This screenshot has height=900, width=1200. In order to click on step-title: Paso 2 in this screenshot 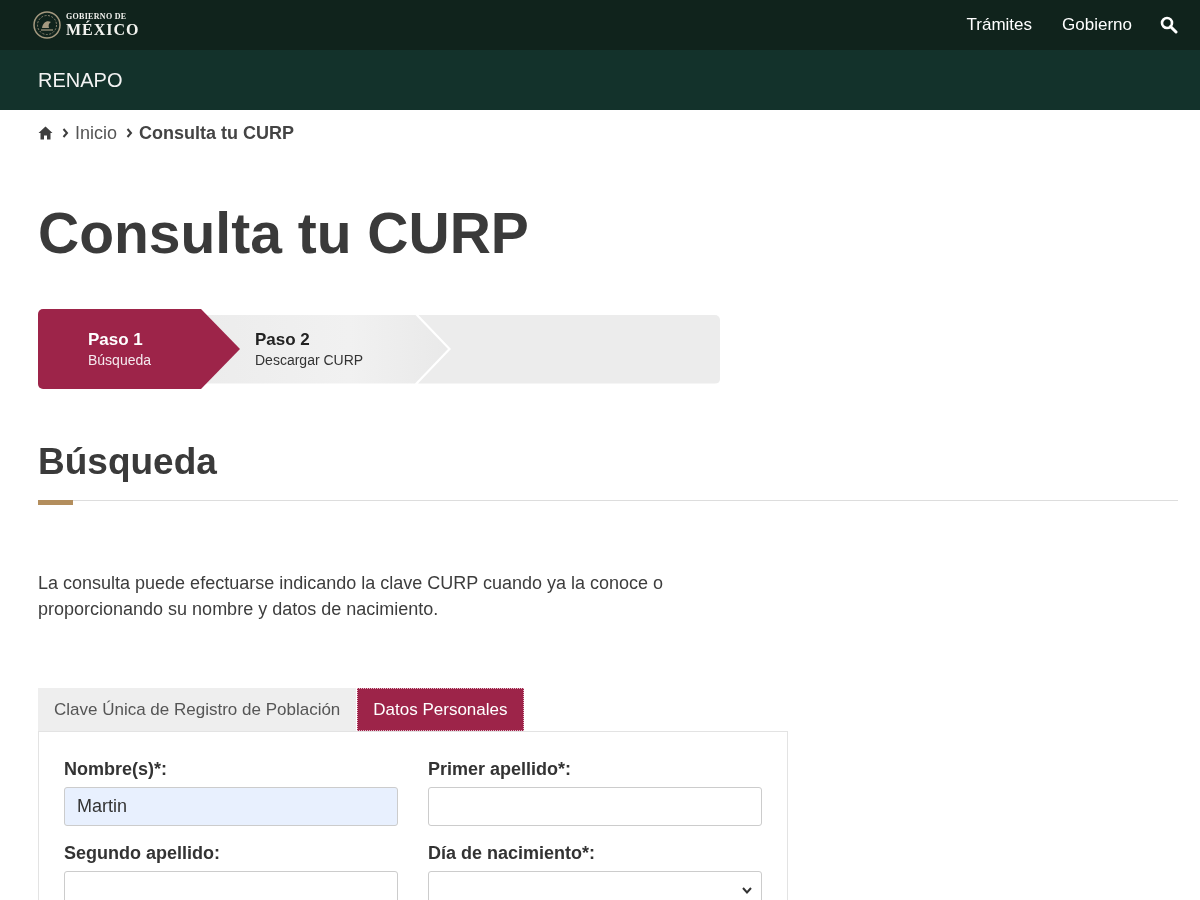, I will do `click(283, 340)`.